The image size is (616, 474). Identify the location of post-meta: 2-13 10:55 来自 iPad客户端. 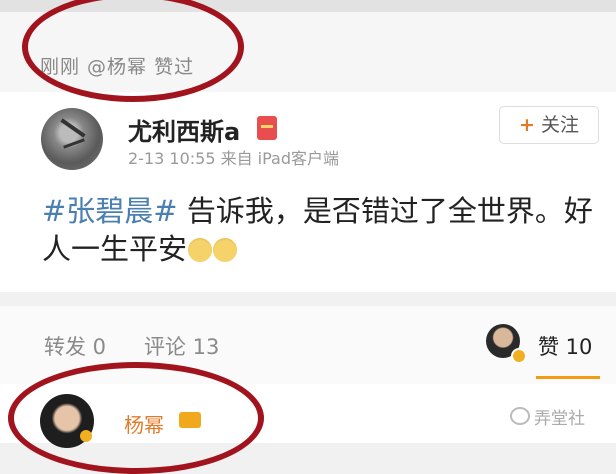
(234, 158).